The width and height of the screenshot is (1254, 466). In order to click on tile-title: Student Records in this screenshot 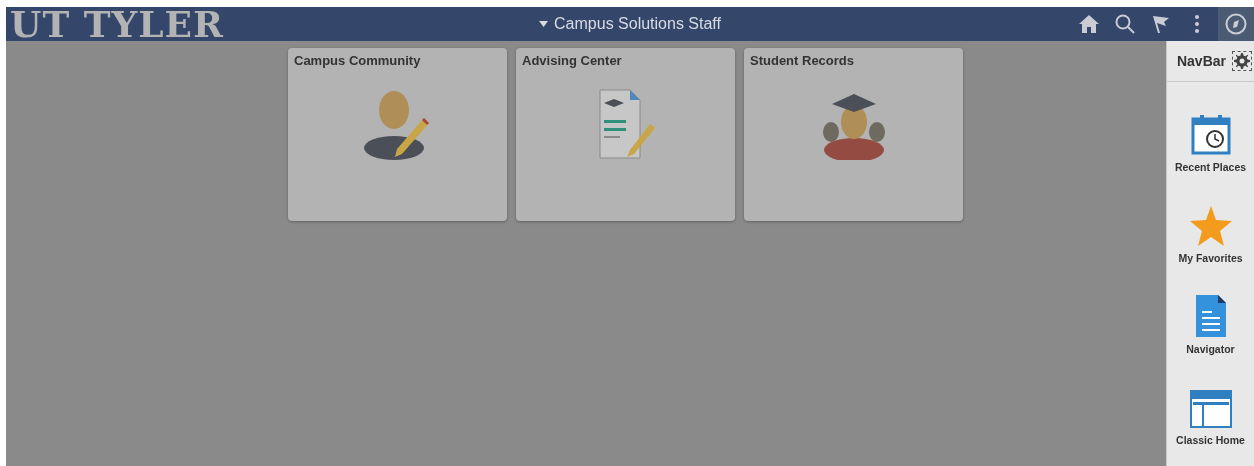, I will do `click(801, 60)`.